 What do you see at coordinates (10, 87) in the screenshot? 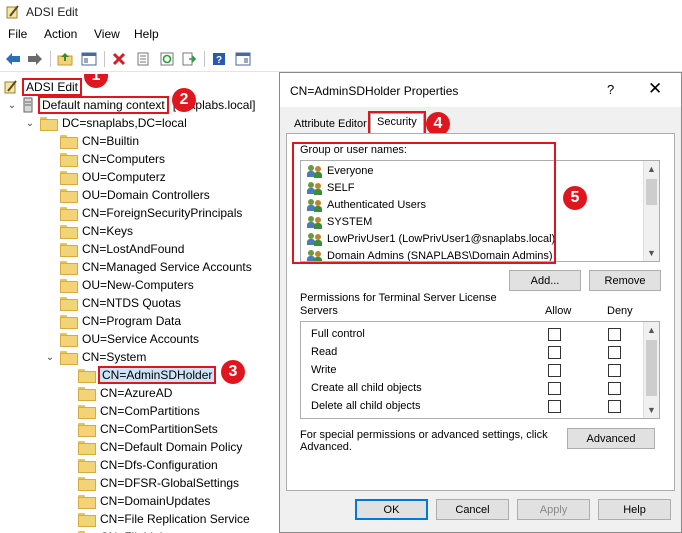
I see `adsi-edit-icon` at bounding box center [10, 87].